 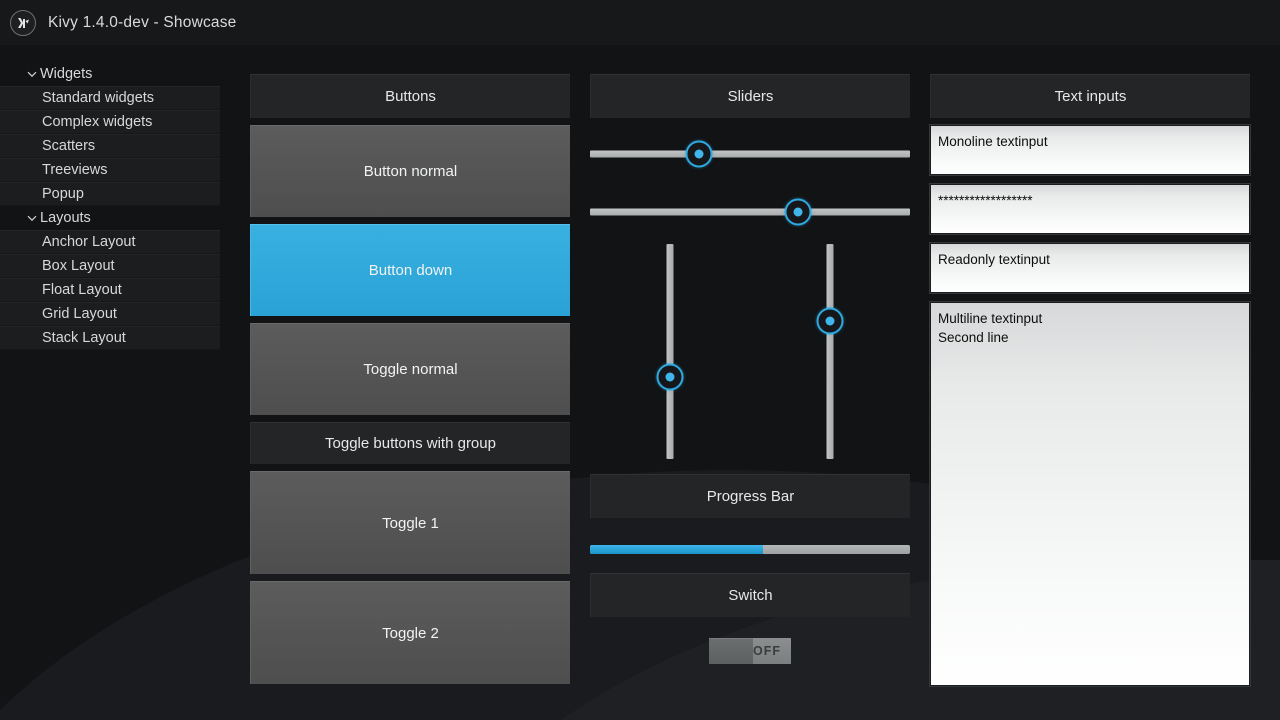 I want to click on sidebar-item-complex-widgets: Complex widgets, so click(x=110, y=122).